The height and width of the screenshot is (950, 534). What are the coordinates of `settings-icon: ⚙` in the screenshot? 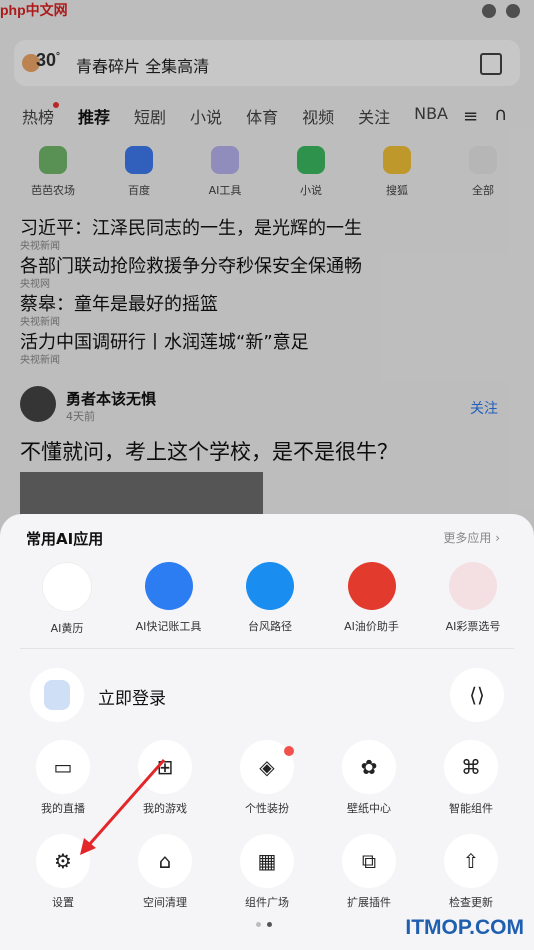 It's located at (63, 861).